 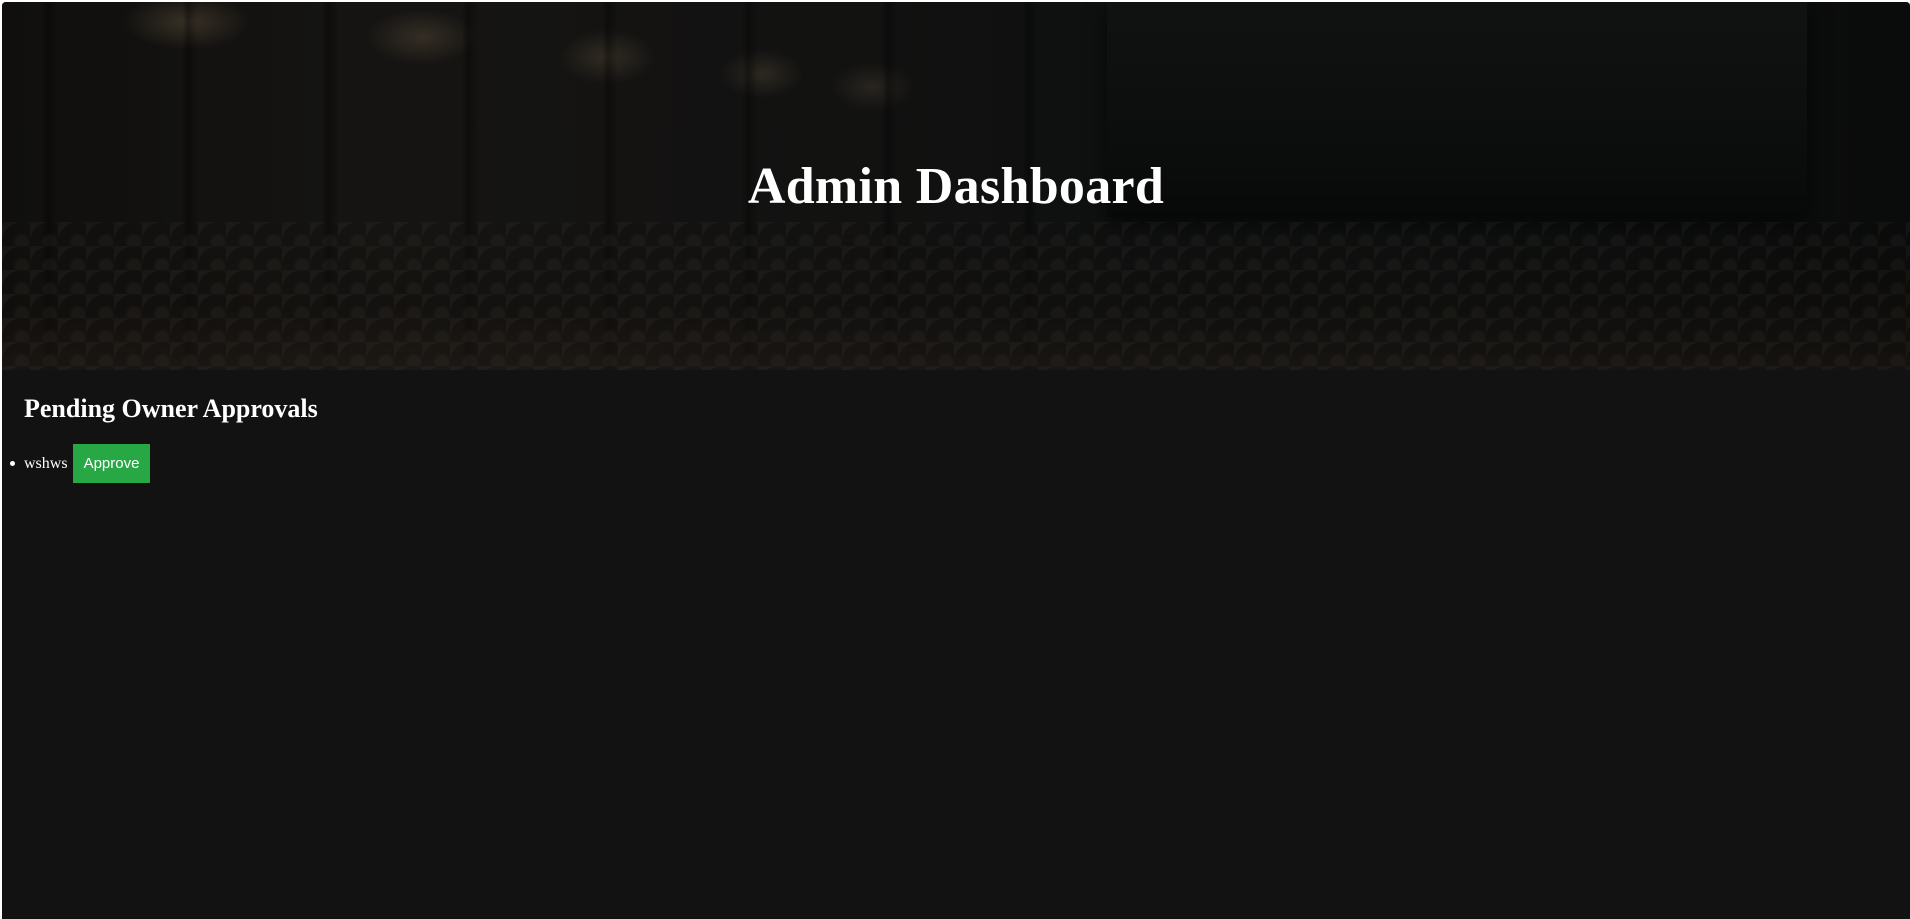 I want to click on page-title: Admin Dashboard, so click(x=956, y=186).